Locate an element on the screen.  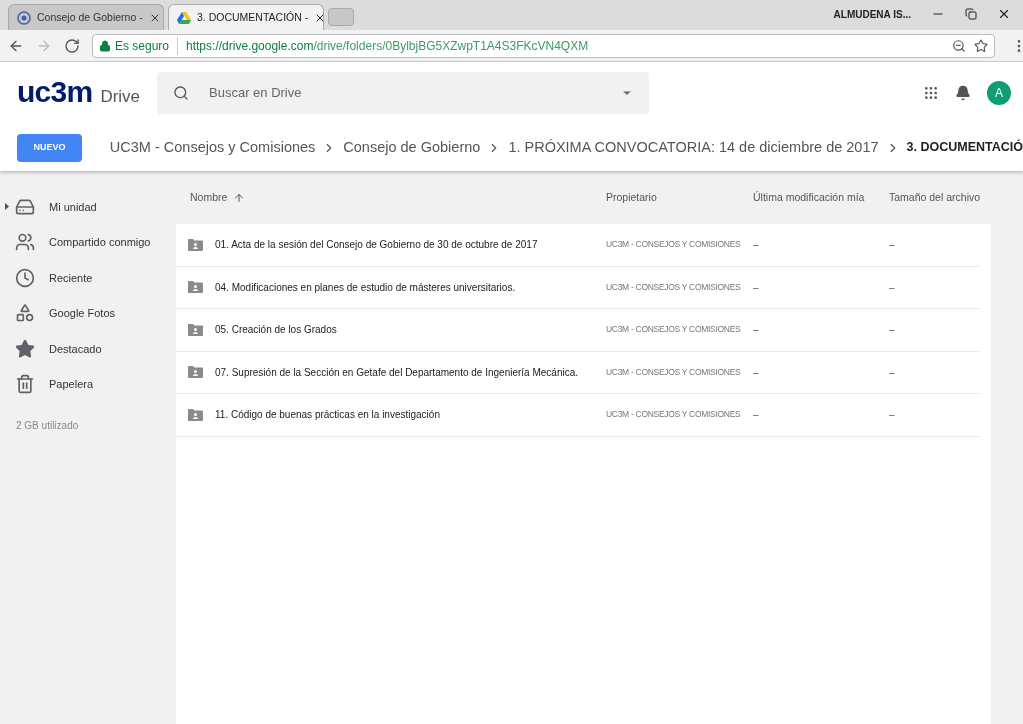
file-name: 07. Supresión de la Sección en Getafe del Departamento de Ingeniería Mecánica. is located at coordinates (396, 372).